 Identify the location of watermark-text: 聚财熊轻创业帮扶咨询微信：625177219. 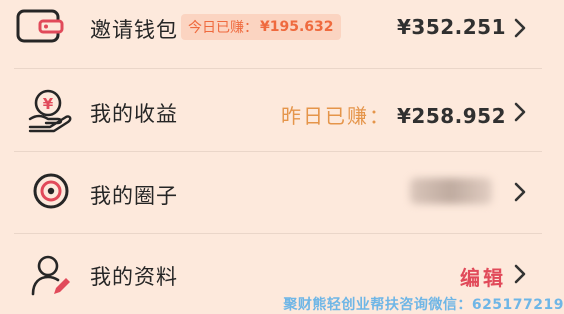
(423, 305).